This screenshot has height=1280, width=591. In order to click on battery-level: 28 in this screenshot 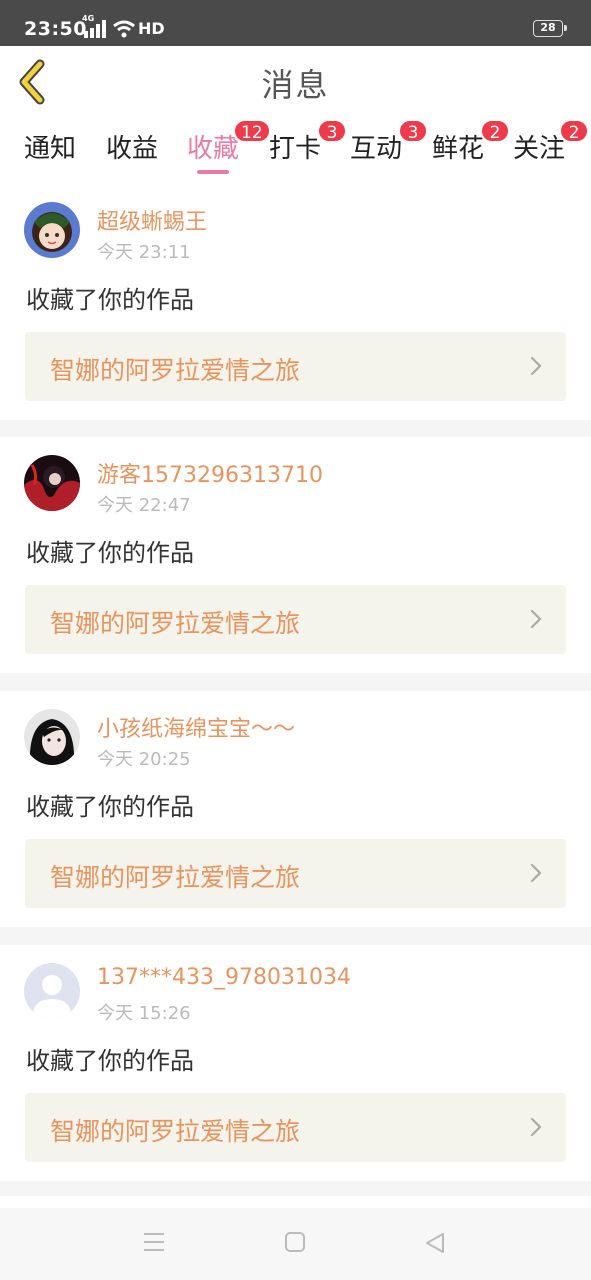, I will do `click(548, 27)`.